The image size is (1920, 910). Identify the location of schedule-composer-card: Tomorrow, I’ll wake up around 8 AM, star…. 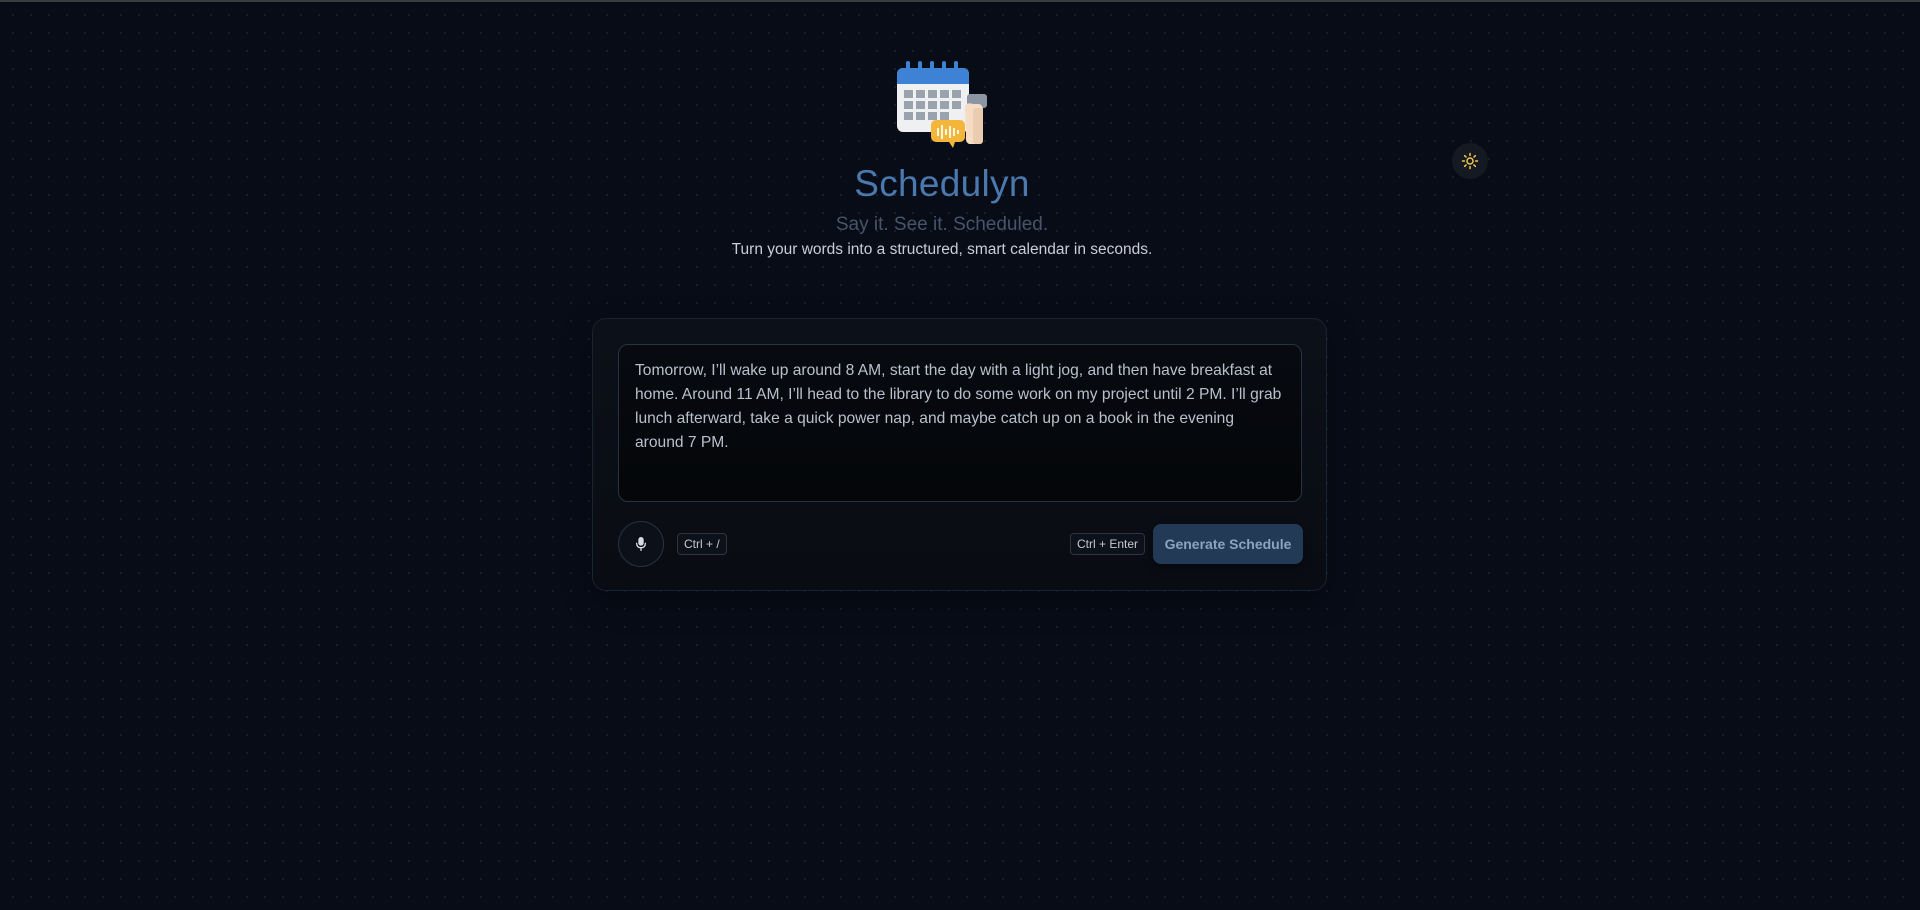
(959, 454).